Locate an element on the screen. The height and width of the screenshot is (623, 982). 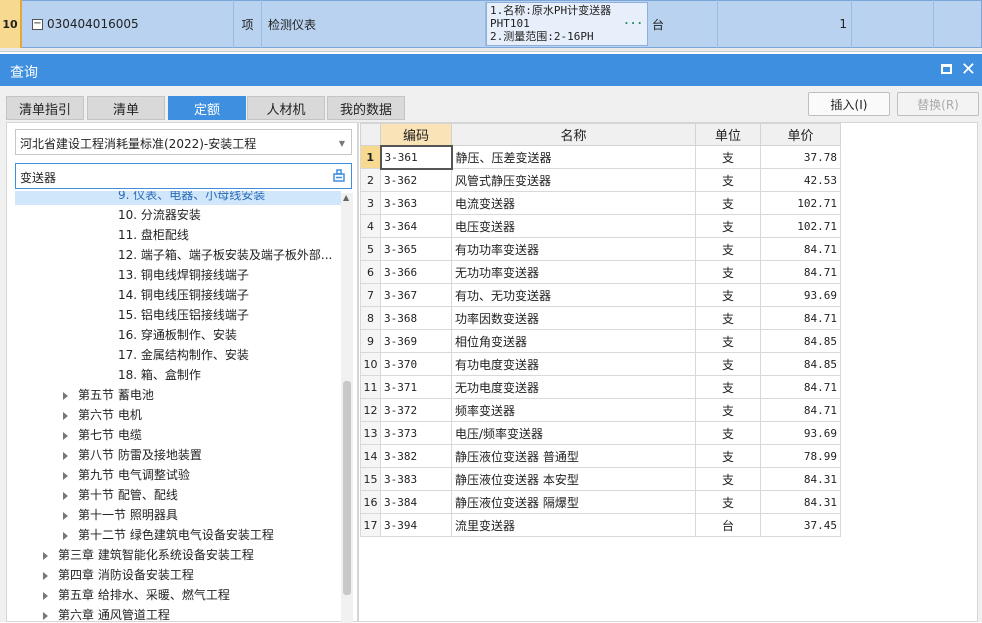
tree-item: 17. 金属结构制作、安装 is located at coordinates (178, 355).